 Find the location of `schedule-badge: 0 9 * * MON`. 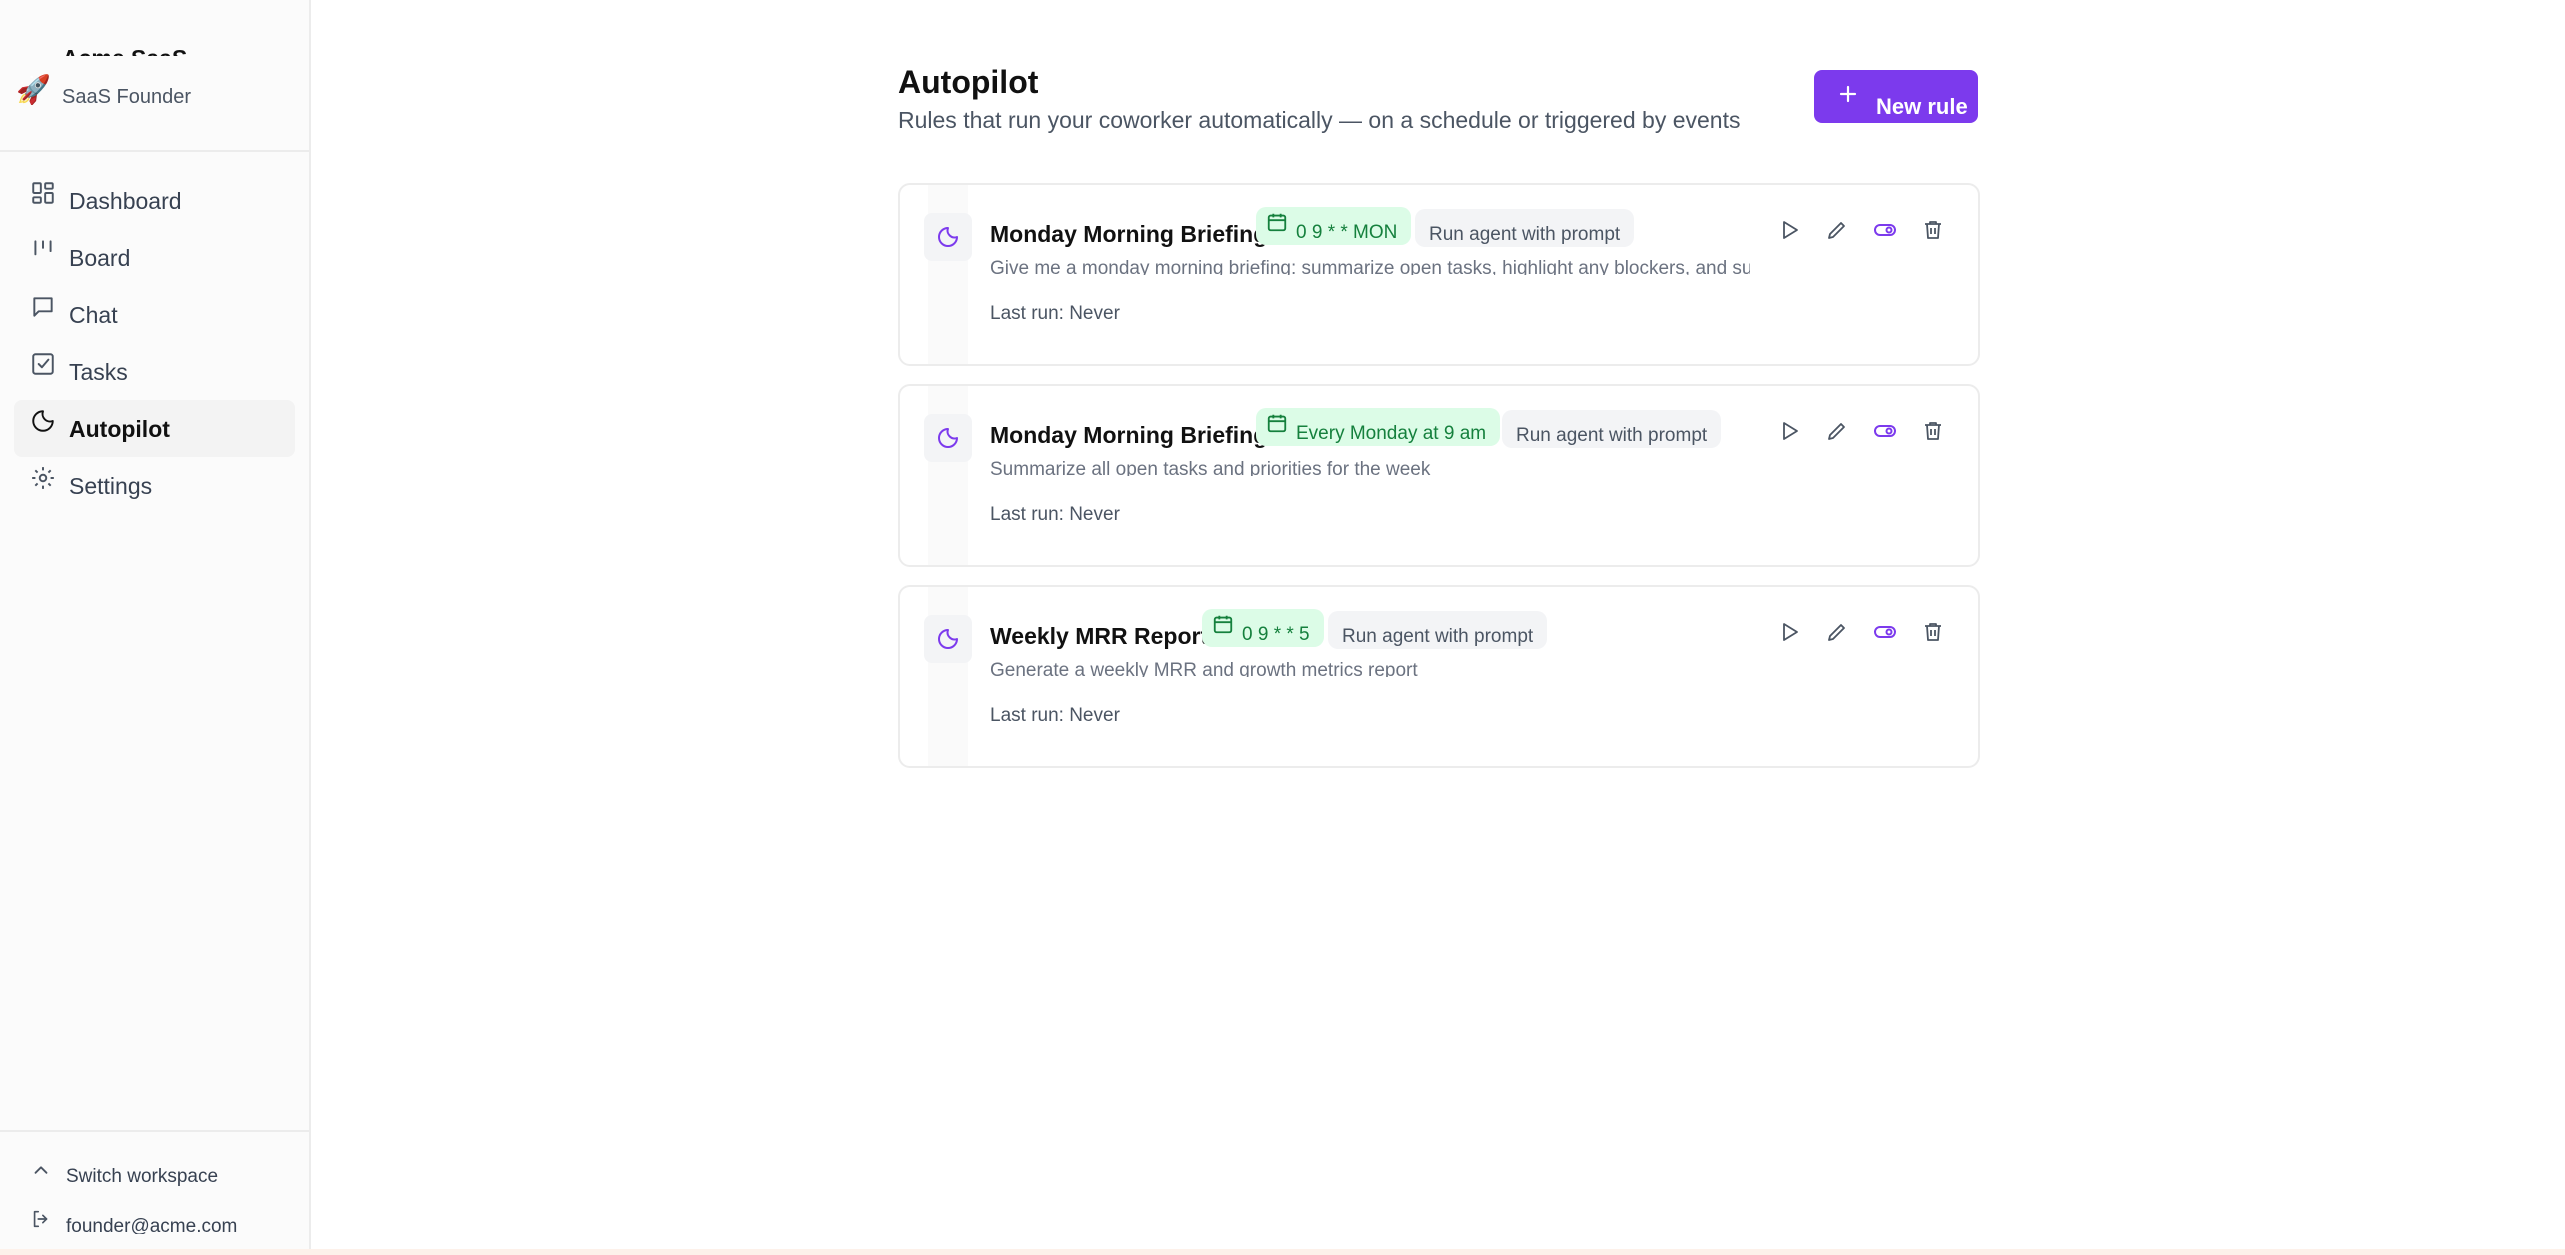

schedule-badge: 0 9 * * MON is located at coordinates (1334, 226).